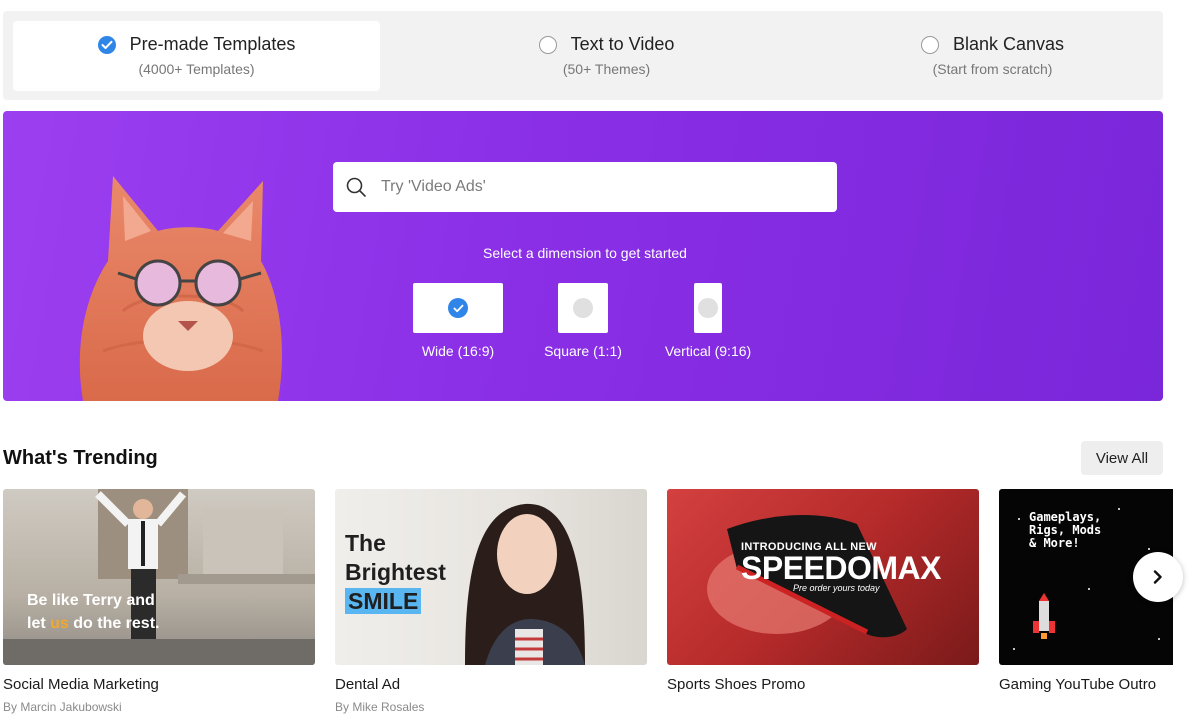 This screenshot has width=1189, height=726. Describe the element at coordinates (583, 351) in the screenshot. I see `dimension-label: Square (1:1)` at that location.